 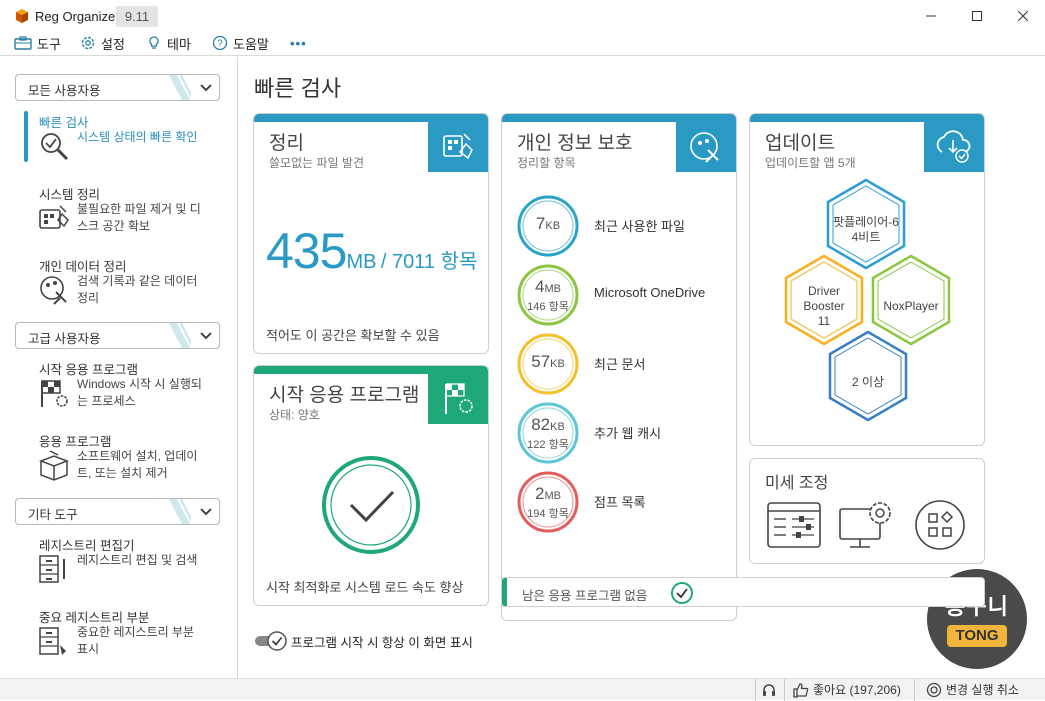 I want to click on sidebar-item-desc: 소프트웨어 설치, 업데이트, 또는 설치 제거, so click(x=137, y=464).